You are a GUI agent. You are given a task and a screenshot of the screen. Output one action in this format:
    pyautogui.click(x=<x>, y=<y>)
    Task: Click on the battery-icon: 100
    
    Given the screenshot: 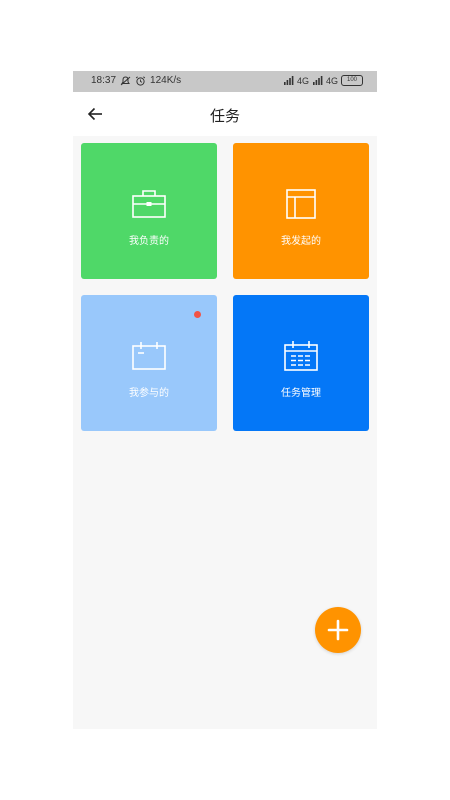 What is the action you would take?
    pyautogui.click(x=352, y=80)
    